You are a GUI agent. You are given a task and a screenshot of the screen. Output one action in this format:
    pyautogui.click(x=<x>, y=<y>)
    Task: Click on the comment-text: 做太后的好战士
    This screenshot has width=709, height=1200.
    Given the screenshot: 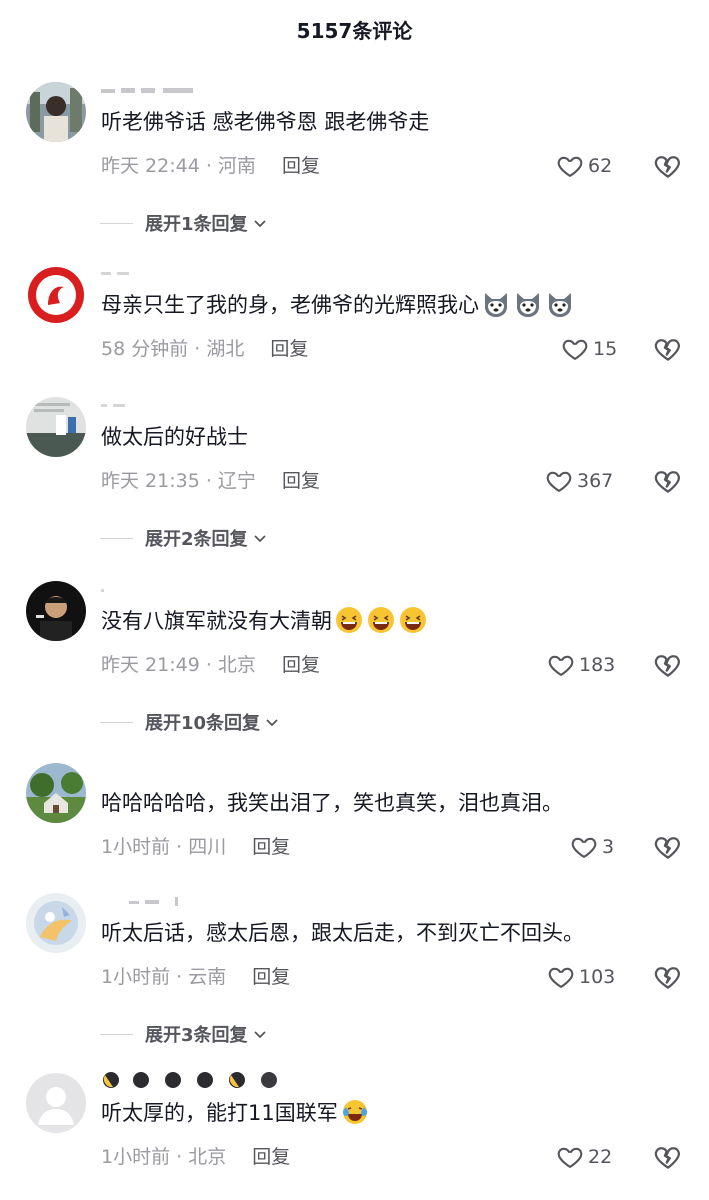 What is the action you would take?
    pyautogui.click(x=174, y=437)
    